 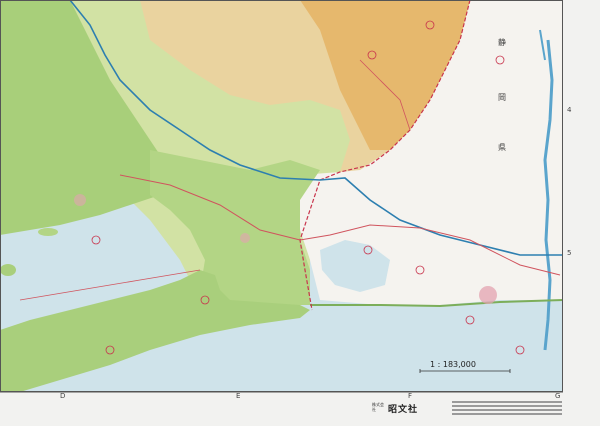 I want to click on grid-letter-f: F, so click(x=410, y=396).